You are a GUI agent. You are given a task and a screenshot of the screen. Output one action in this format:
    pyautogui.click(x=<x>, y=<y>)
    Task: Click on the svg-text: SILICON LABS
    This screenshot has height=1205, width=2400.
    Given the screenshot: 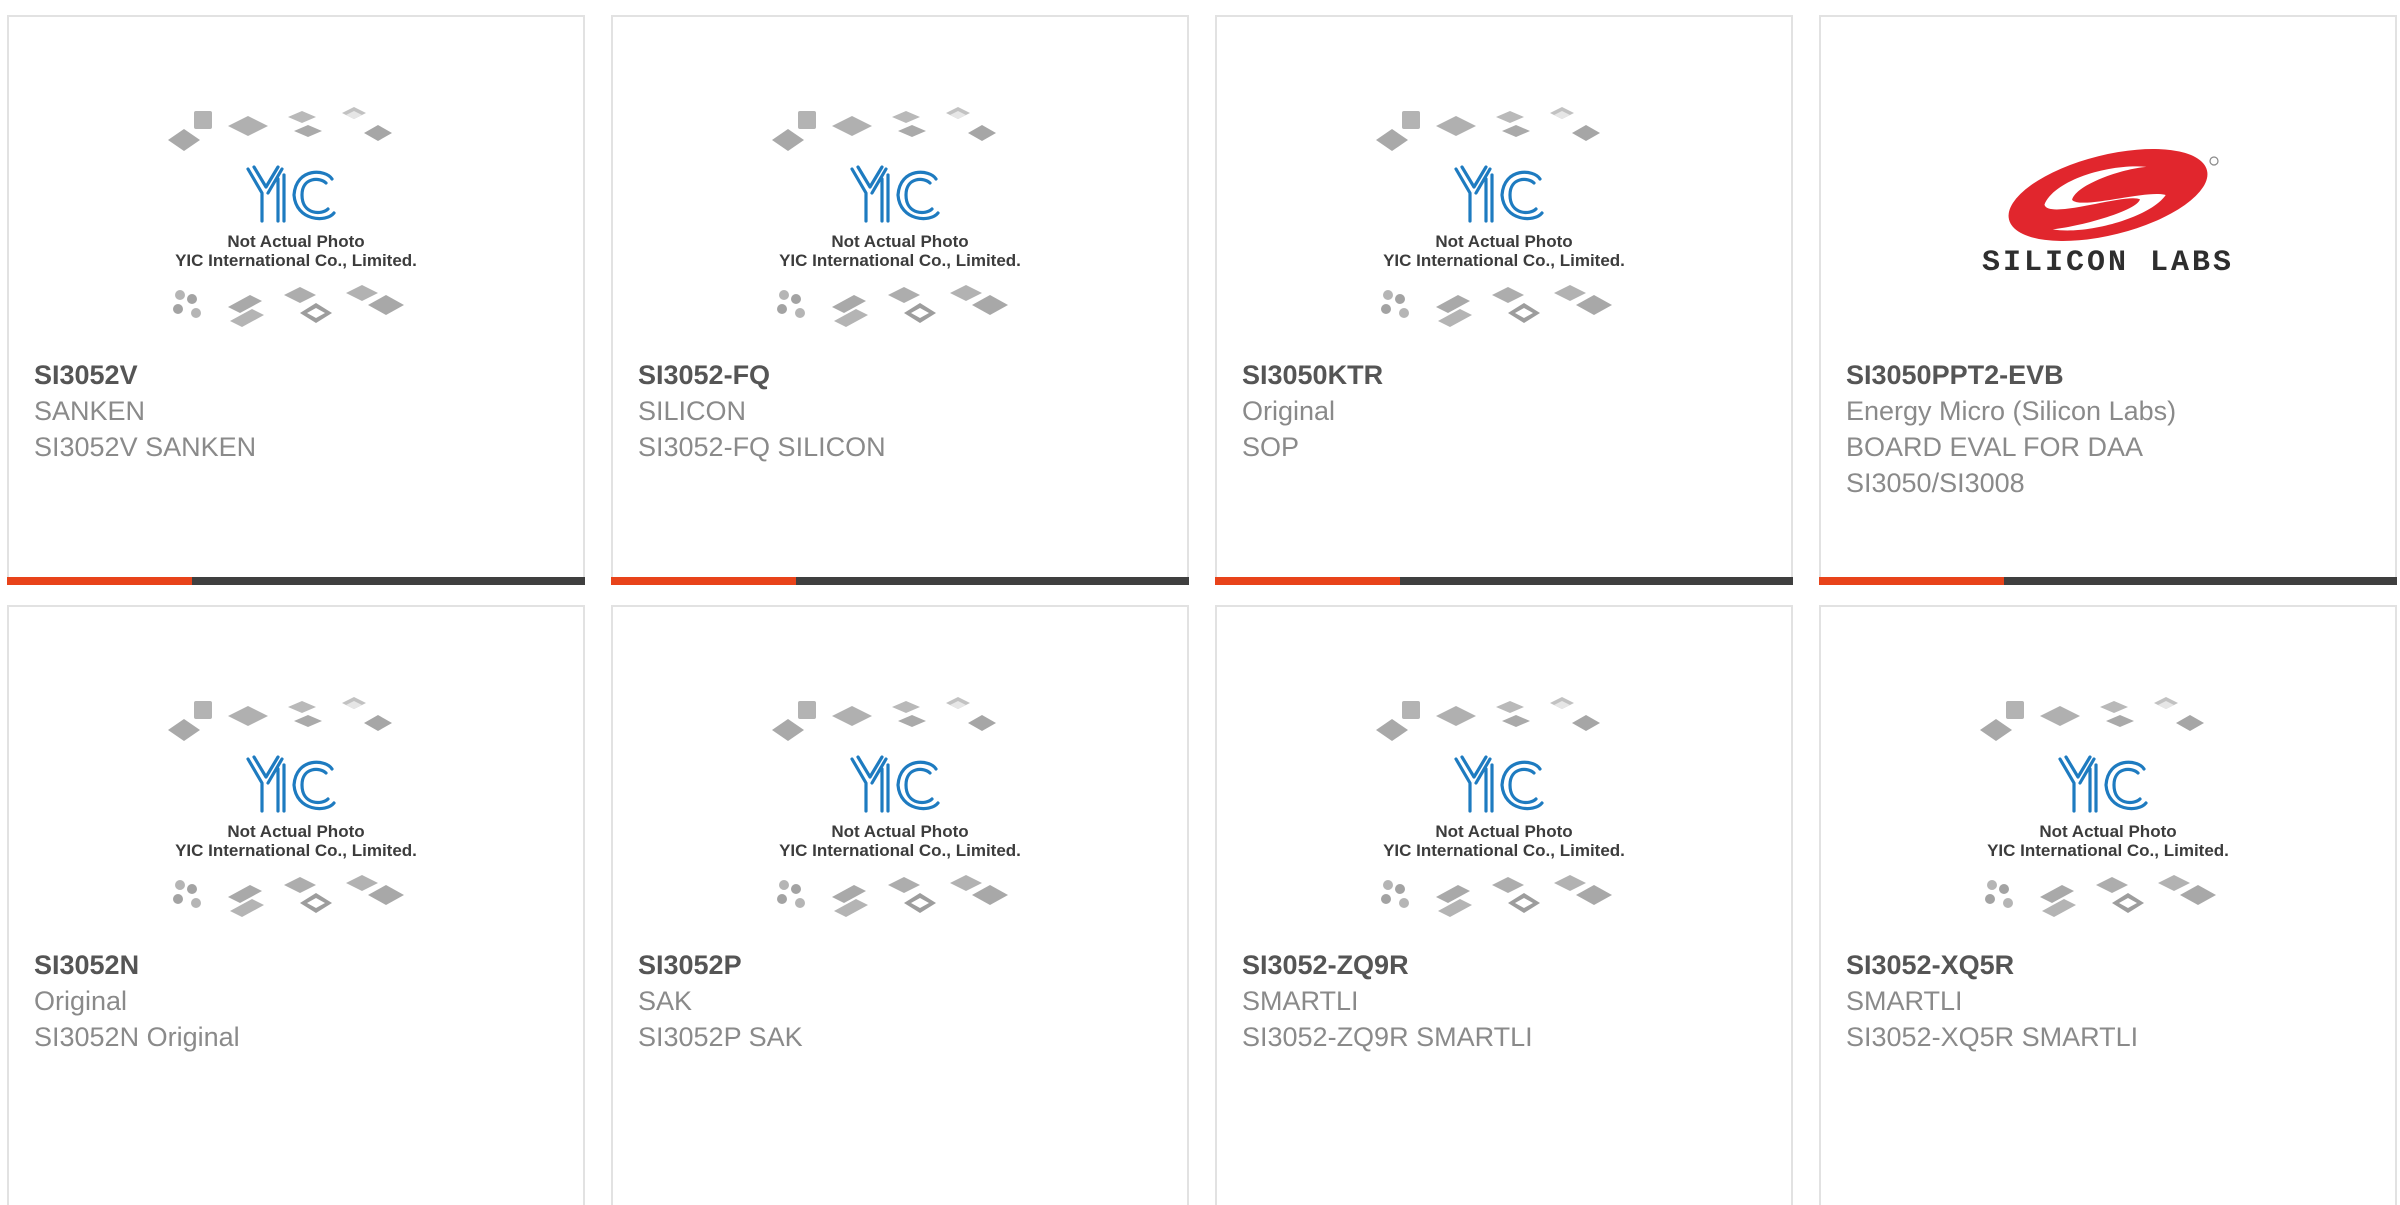 What is the action you would take?
    pyautogui.click(x=2108, y=263)
    